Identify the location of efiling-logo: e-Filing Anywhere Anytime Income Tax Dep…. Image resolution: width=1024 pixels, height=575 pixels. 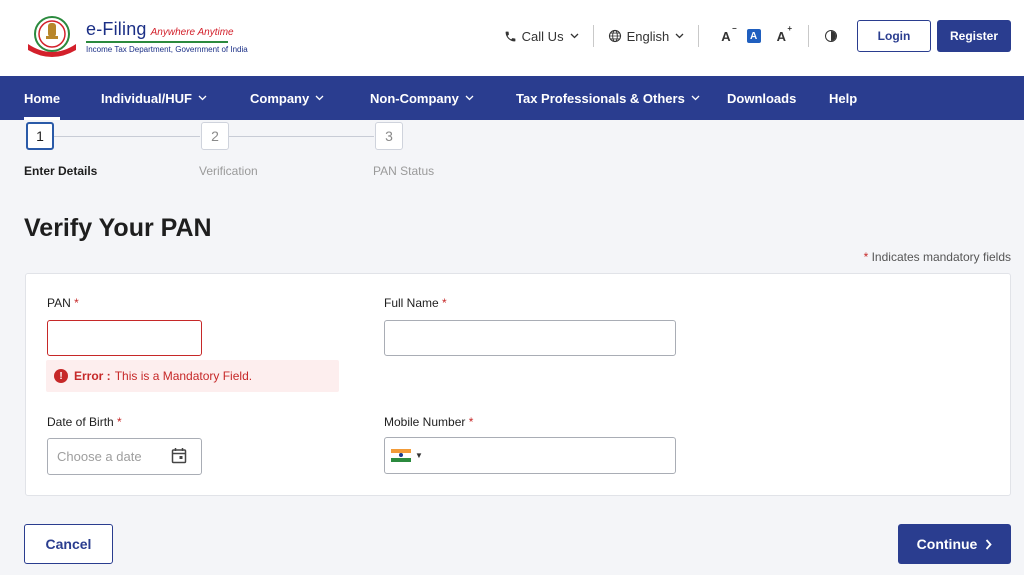
(136, 36).